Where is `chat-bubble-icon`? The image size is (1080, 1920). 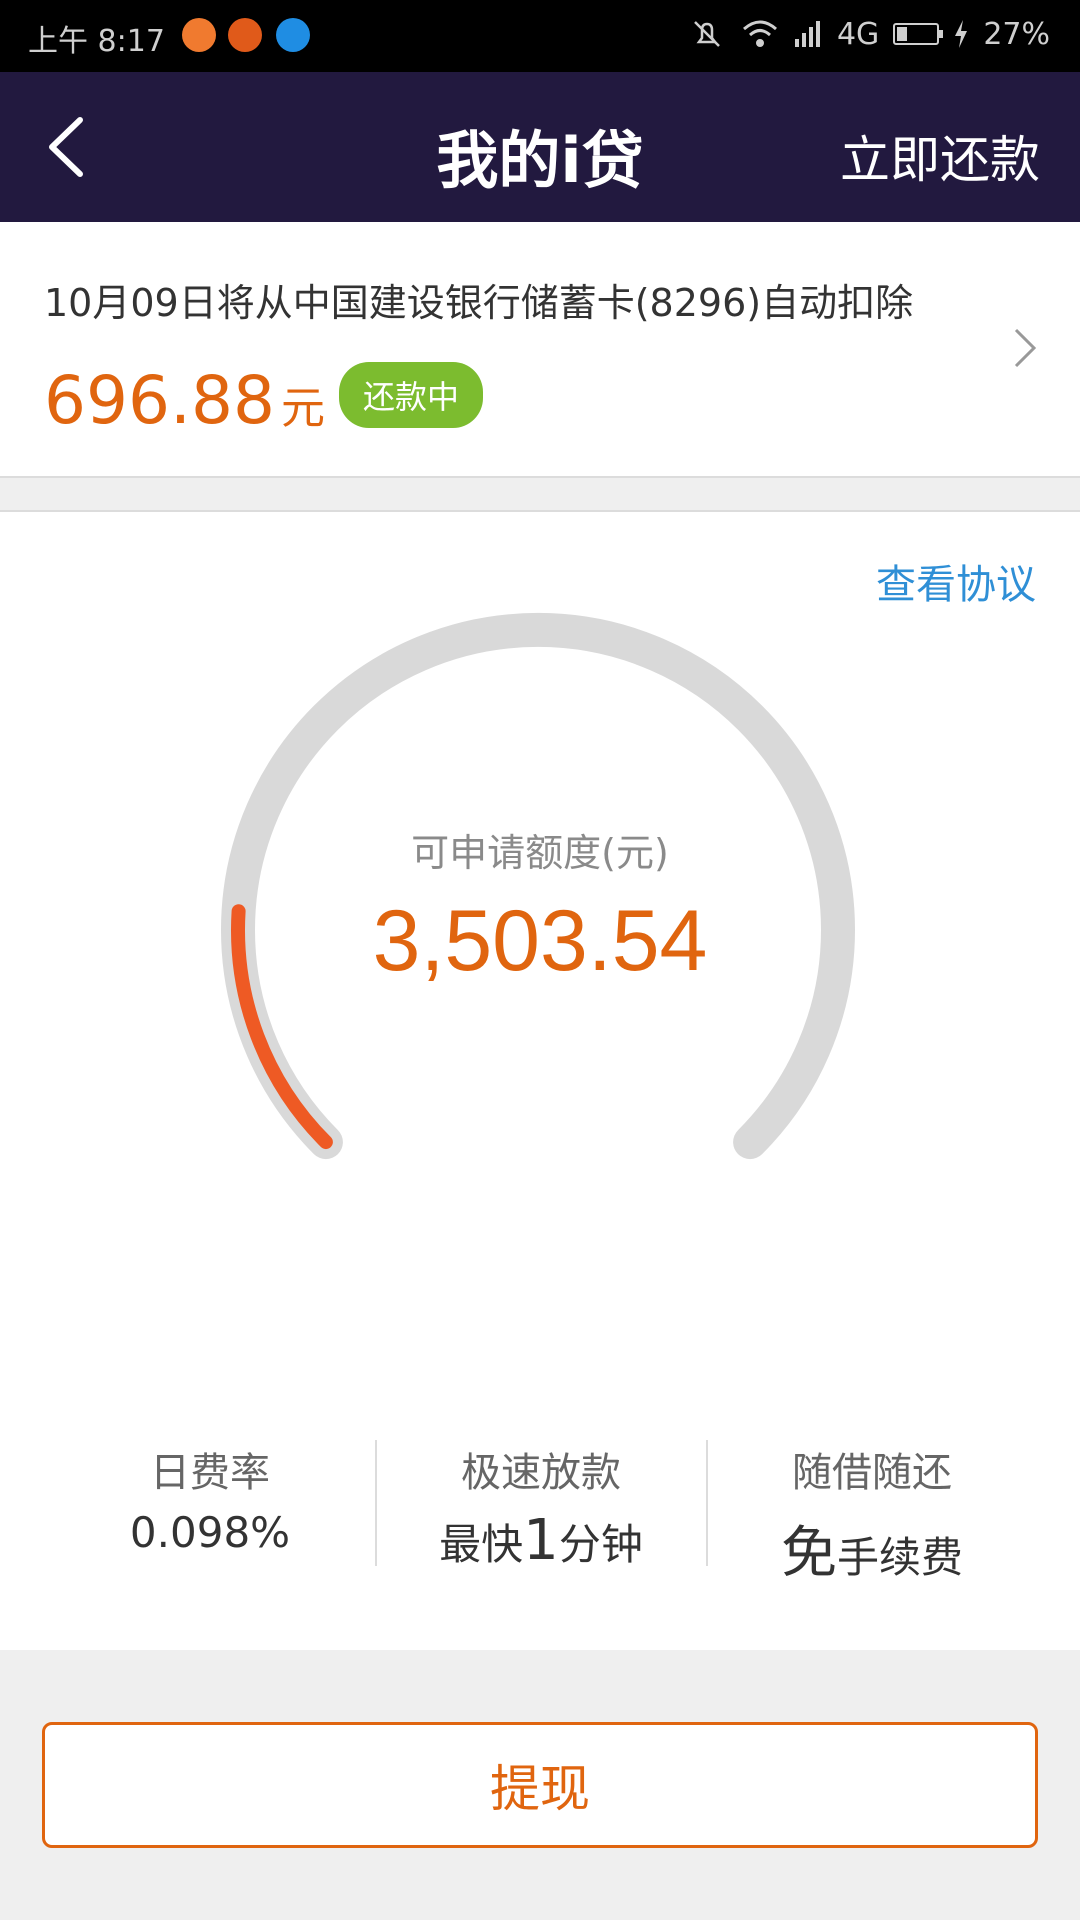
chat-bubble-icon is located at coordinates (199, 35).